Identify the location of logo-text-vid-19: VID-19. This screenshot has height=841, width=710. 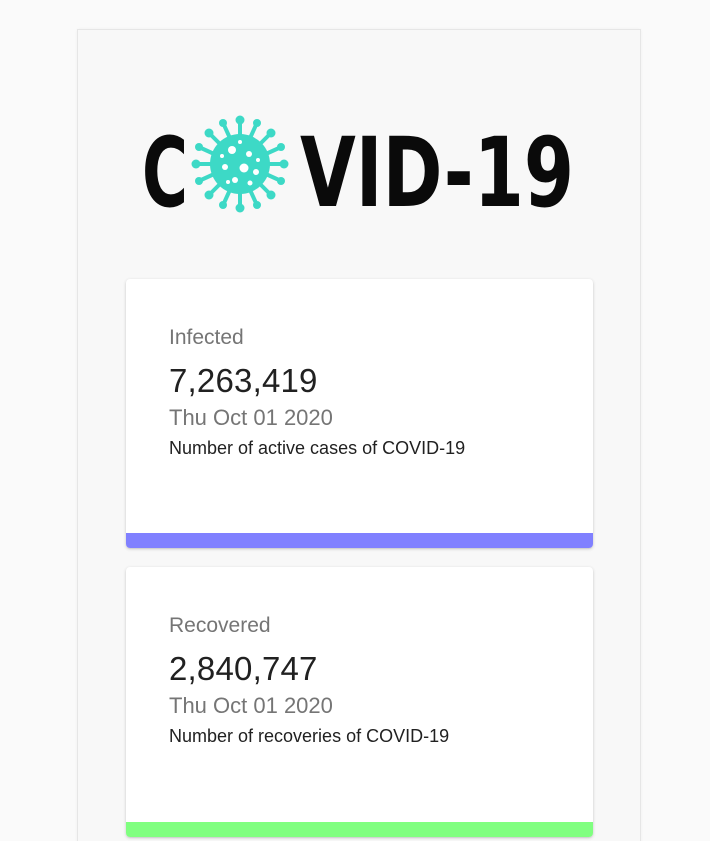
(437, 166).